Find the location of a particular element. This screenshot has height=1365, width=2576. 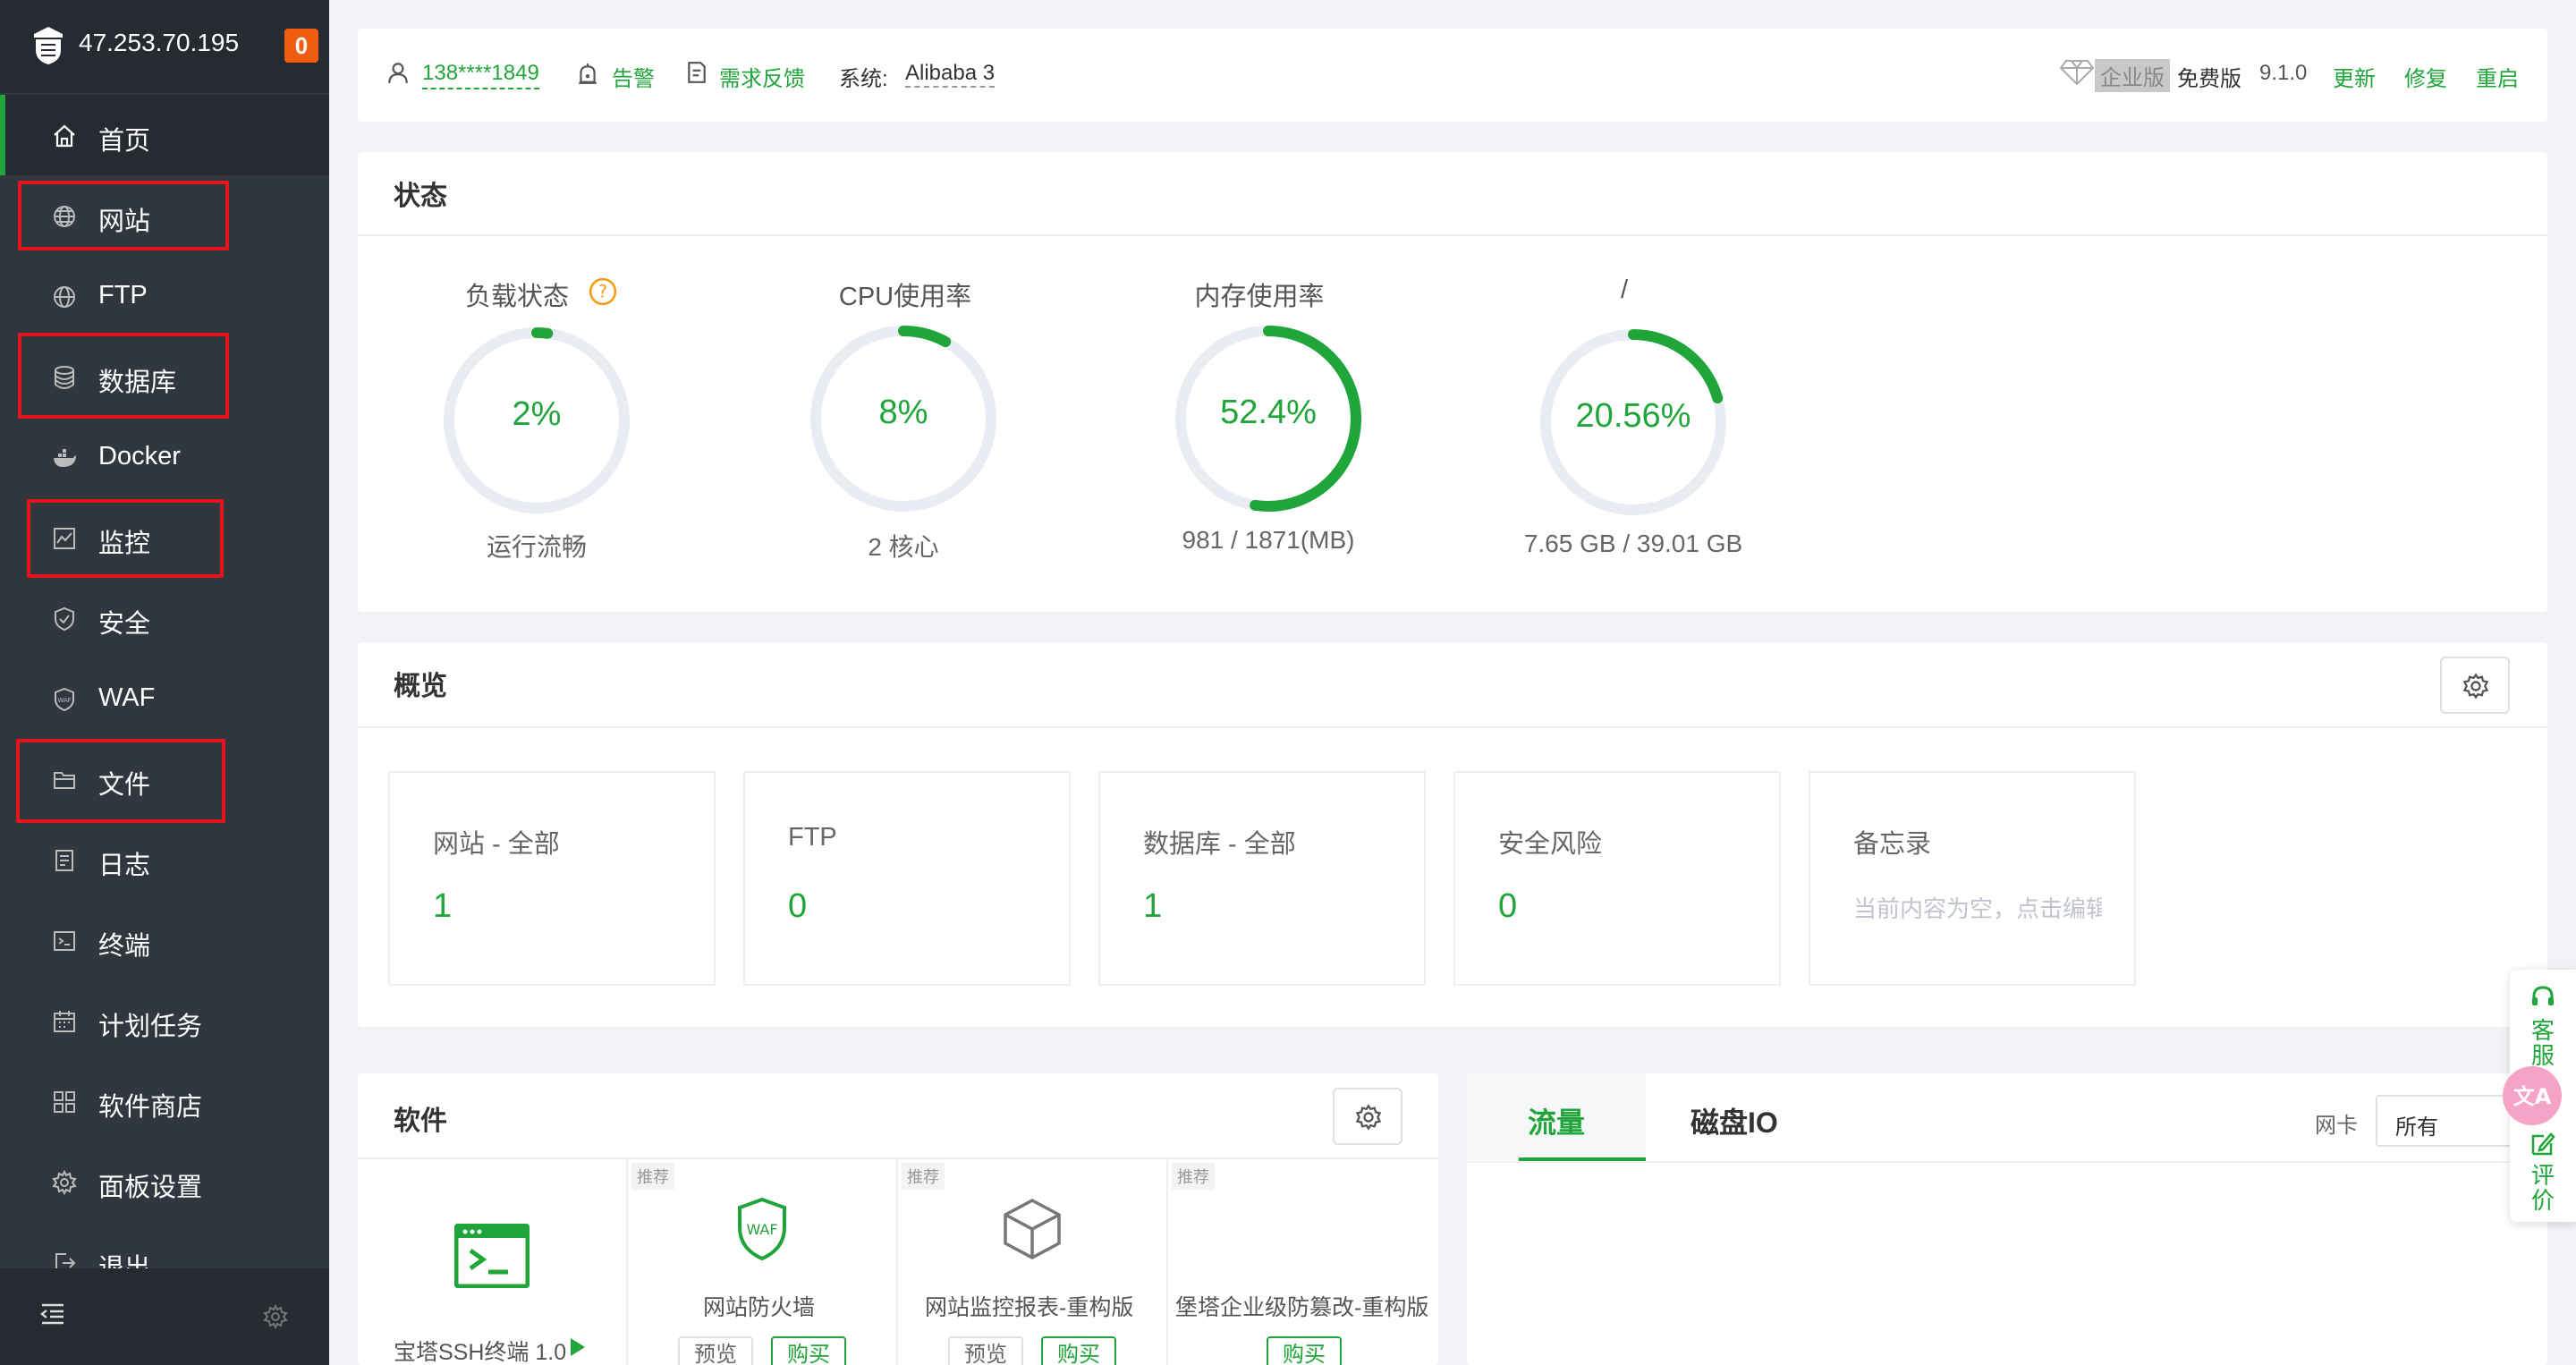

card-title: FTP is located at coordinates (812, 837).